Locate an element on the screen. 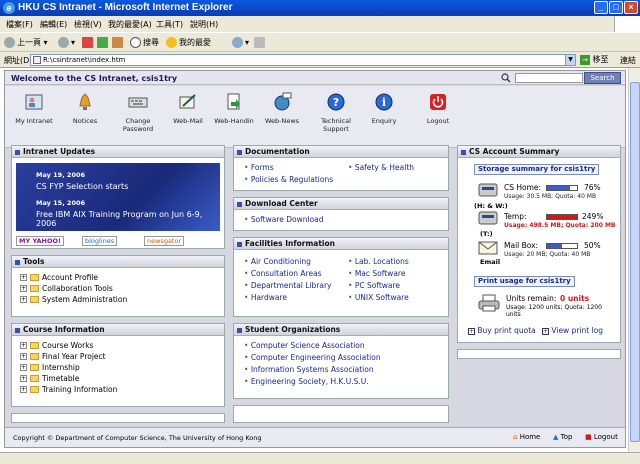 The image size is (640, 464). address-input: R:\csintranet\index.htm is located at coordinates (301, 60).